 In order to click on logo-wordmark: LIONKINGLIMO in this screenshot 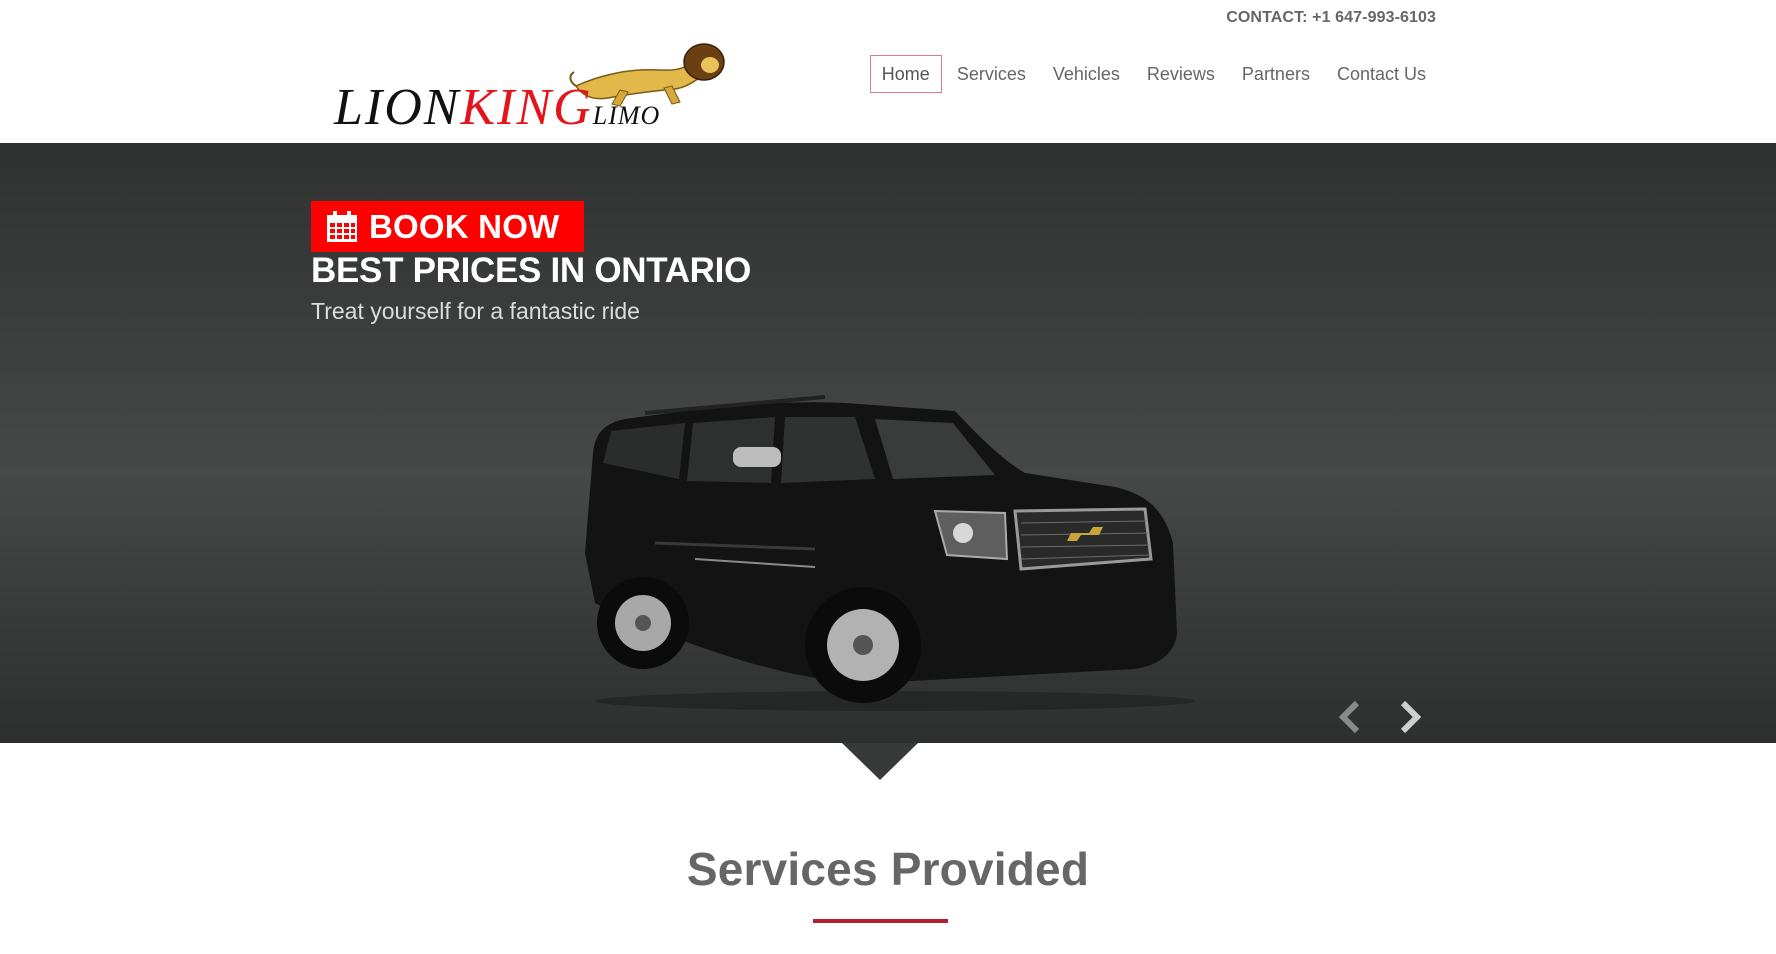, I will do `click(497, 112)`.